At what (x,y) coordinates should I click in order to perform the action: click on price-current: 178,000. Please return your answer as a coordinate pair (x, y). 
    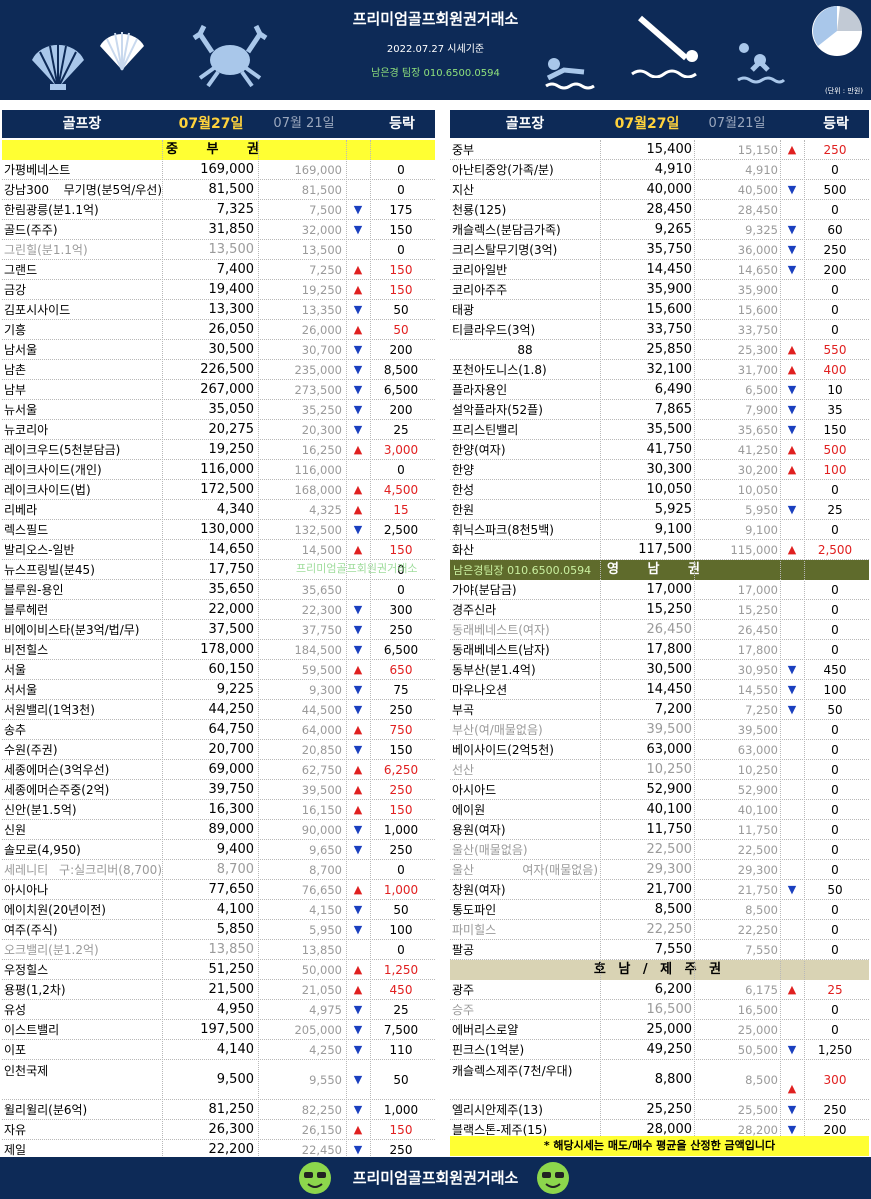
    Looking at the image, I should click on (227, 649).